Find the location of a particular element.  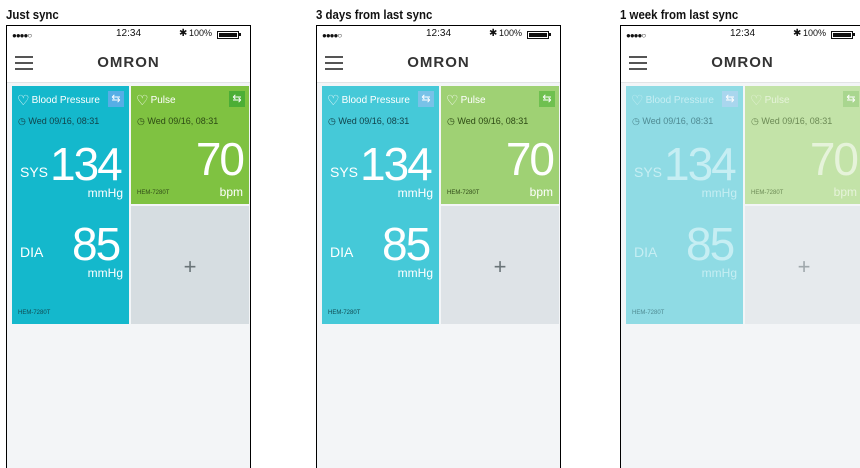

panel-caption: 3 days from last sync is located at coordinates (374, 14).